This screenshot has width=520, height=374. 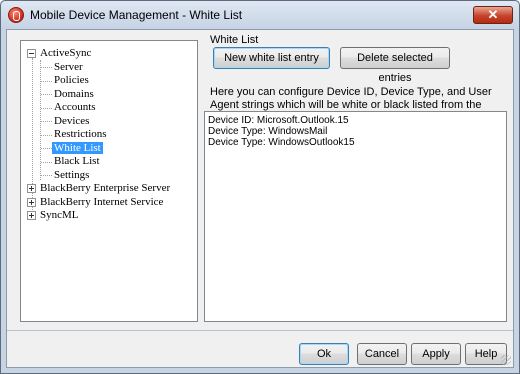 I want to click on tree-item-restrictions: Restrictions, so click(x=80, y=134).